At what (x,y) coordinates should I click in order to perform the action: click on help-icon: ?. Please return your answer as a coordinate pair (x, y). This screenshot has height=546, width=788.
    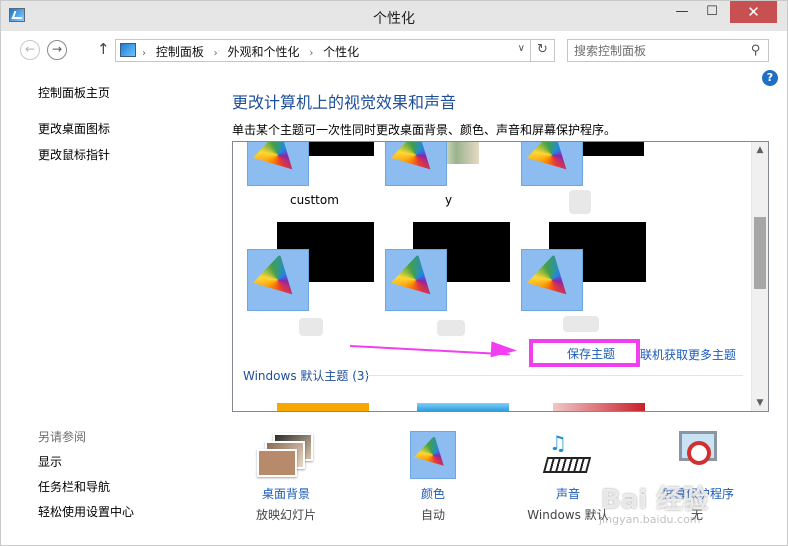
    Looking at the image, I should click on (770, 78).